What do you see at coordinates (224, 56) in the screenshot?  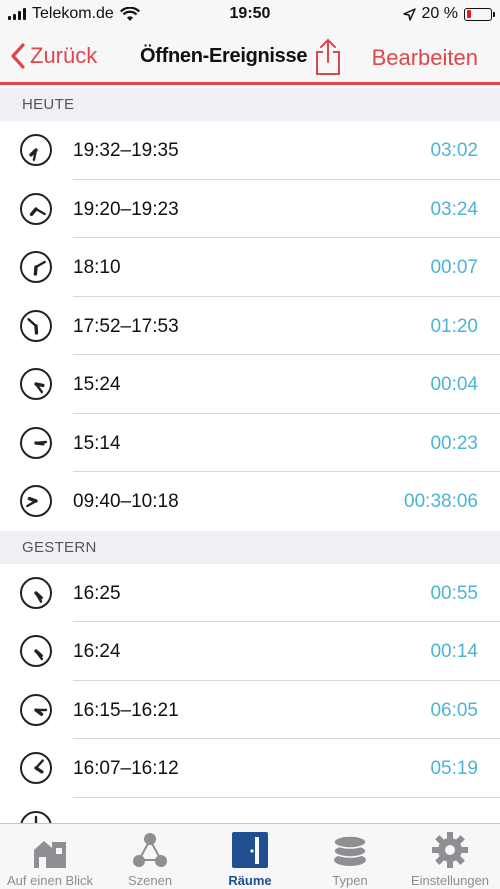 I see `page-title: Öffnen-Ereignisse` at bounding box center [224, 56].